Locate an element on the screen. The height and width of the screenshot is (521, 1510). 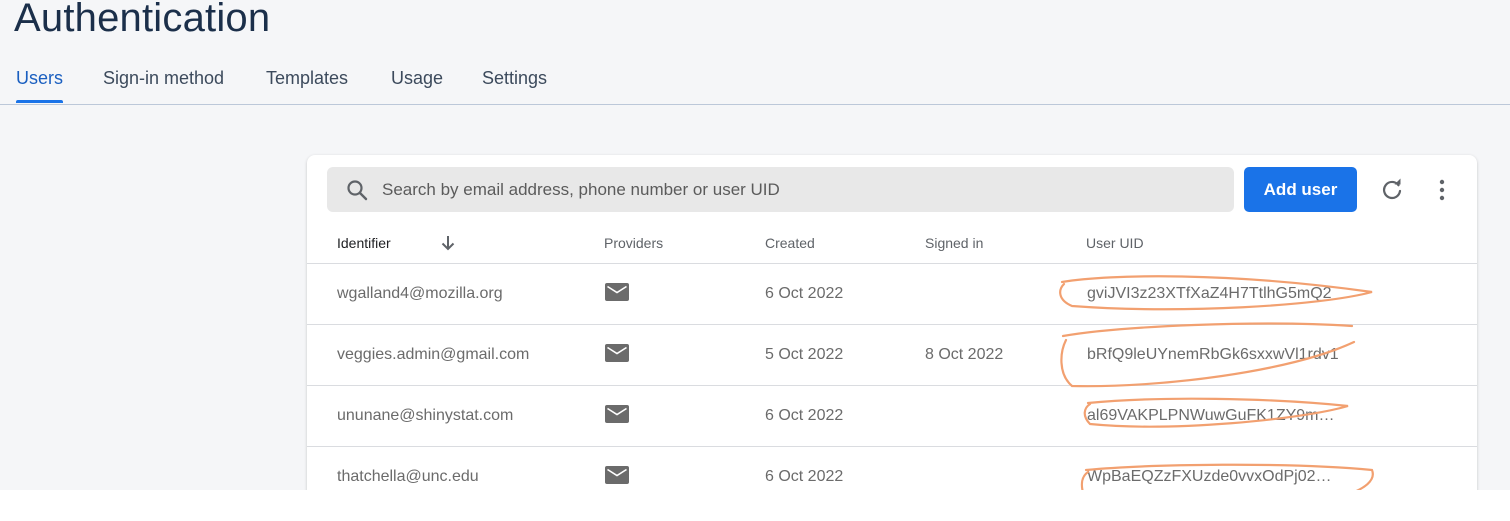
more-vert-icon is located at coordinates (1442, 190).